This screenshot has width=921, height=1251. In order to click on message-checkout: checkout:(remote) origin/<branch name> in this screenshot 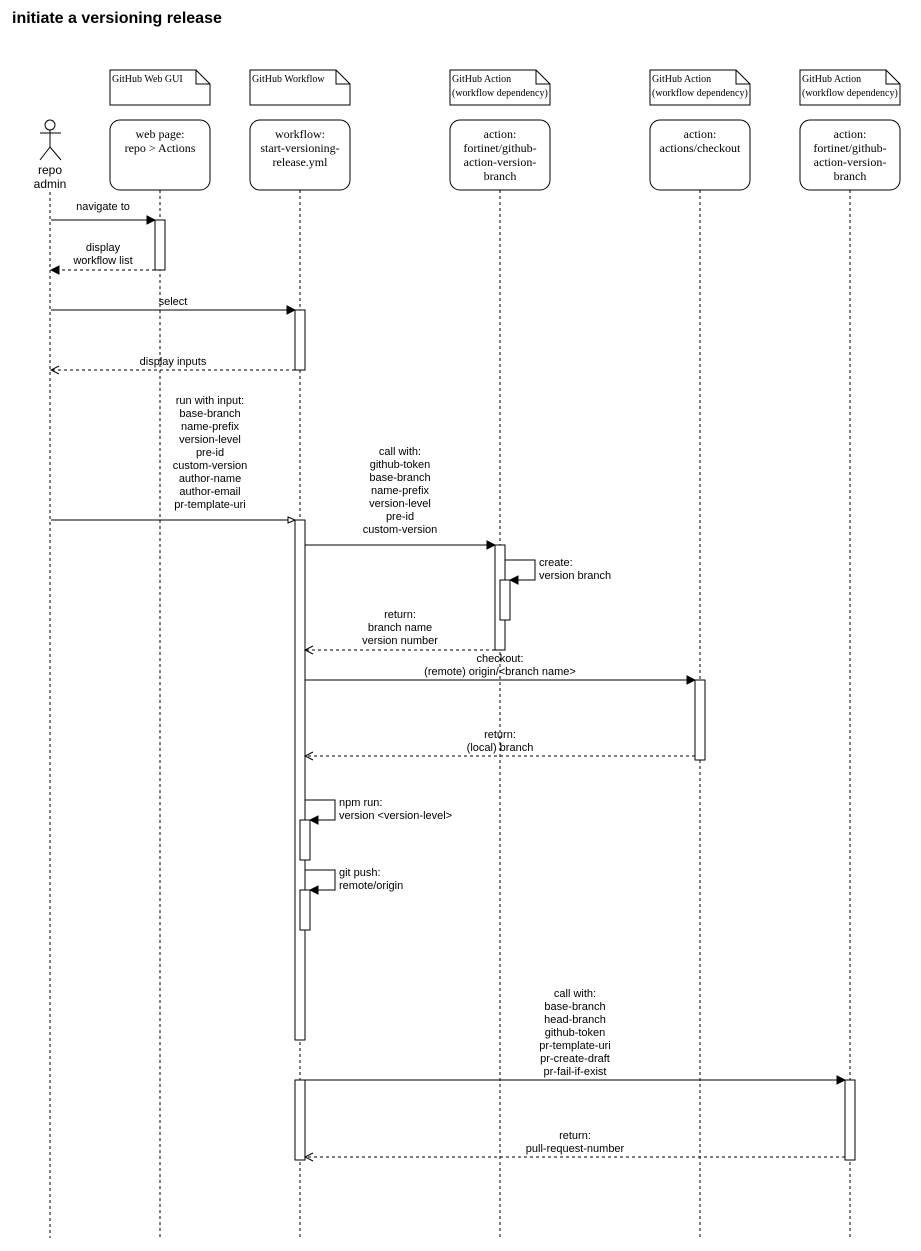, I will do `click(500, 666)`.